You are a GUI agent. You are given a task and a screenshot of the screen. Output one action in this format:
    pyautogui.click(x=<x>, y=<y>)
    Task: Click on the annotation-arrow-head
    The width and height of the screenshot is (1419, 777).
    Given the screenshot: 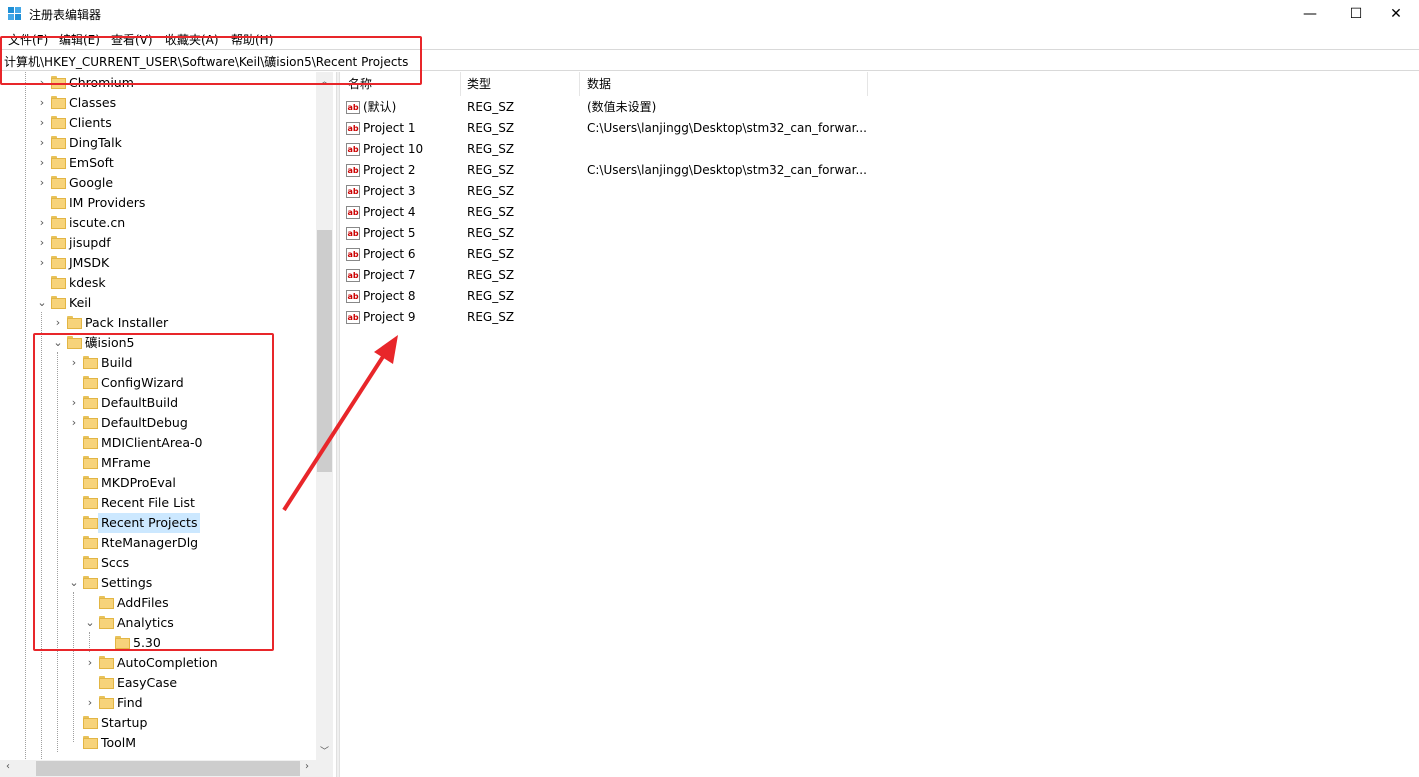 What is the action you would take?
    pyautogui.click(x=386, y=349)
    